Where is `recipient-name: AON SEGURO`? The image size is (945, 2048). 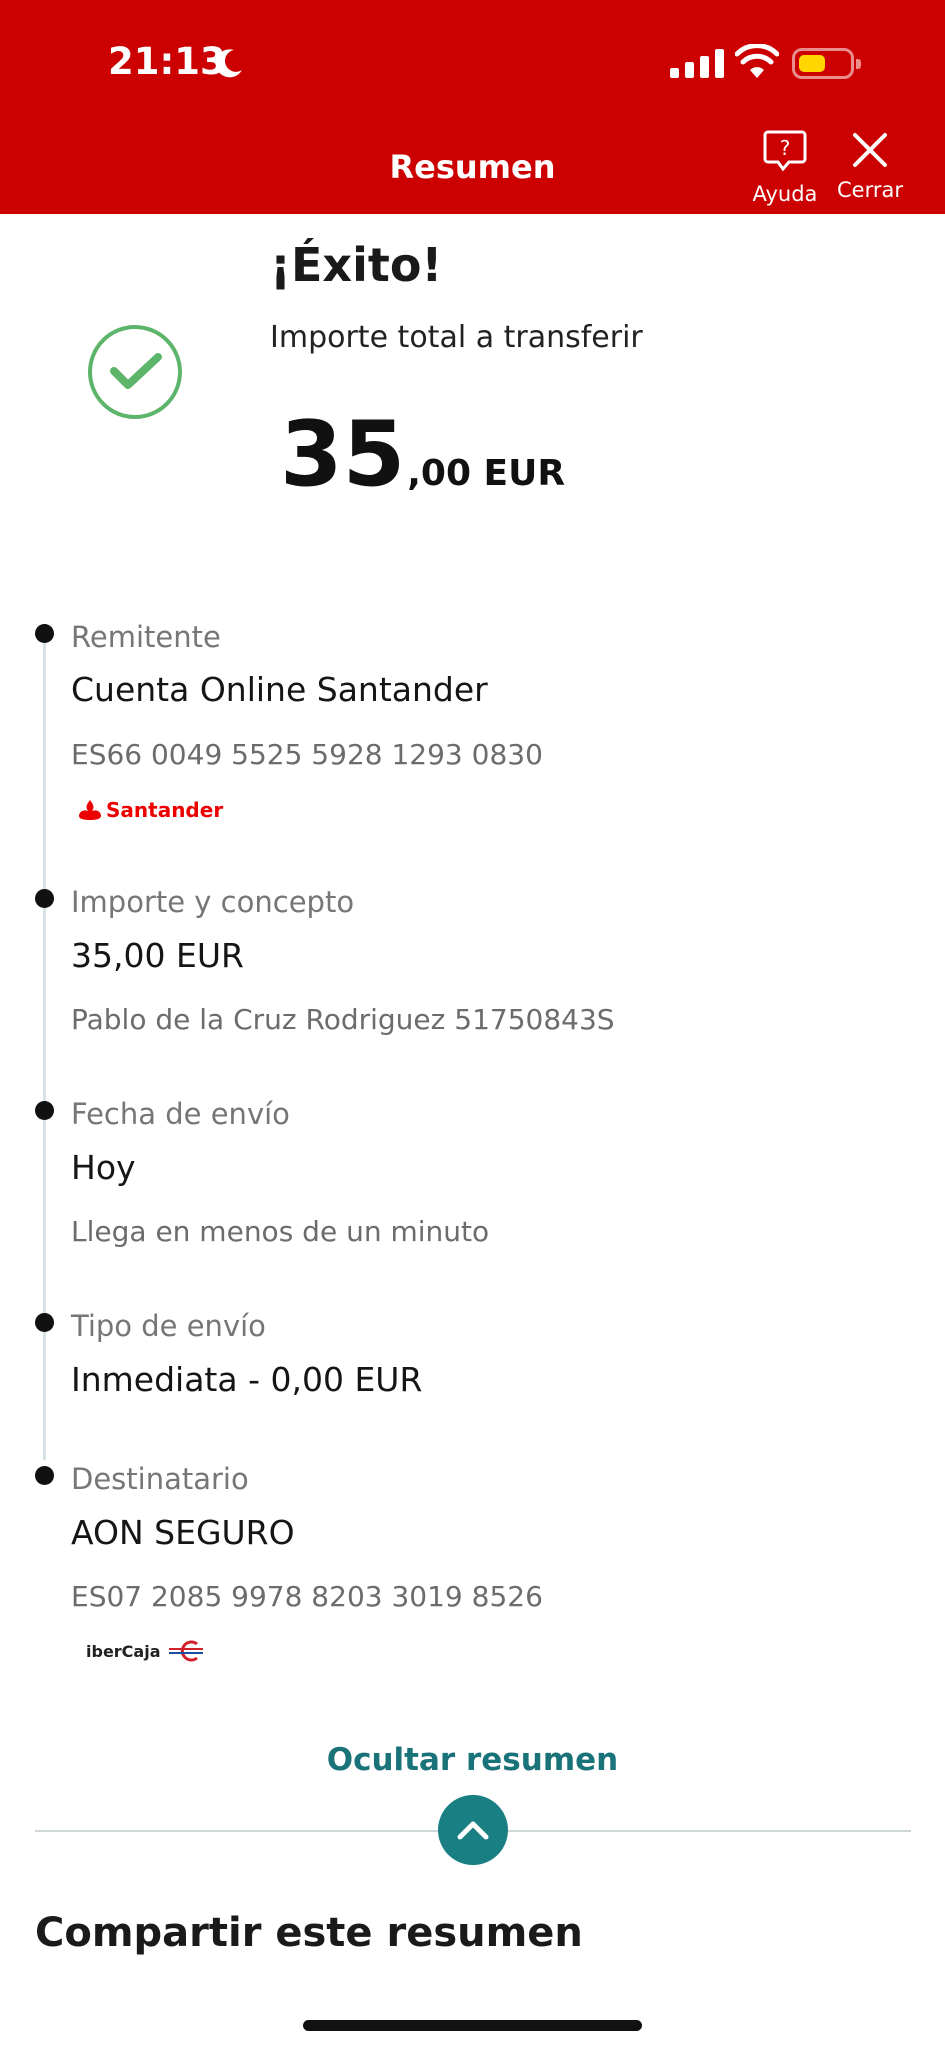 recipient-name: AON SEGURO is located at coordinates (183, 1532).